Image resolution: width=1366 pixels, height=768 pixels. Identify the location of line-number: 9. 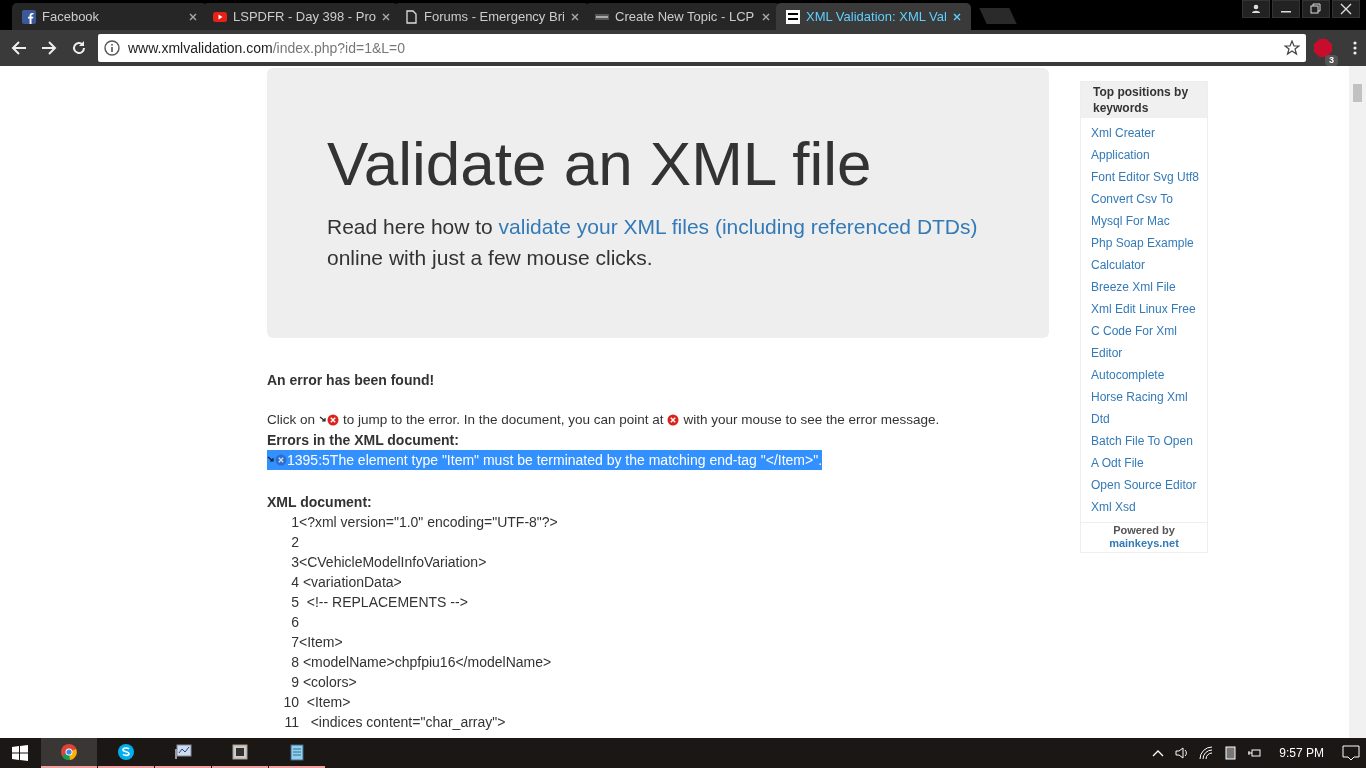
(294, 682).